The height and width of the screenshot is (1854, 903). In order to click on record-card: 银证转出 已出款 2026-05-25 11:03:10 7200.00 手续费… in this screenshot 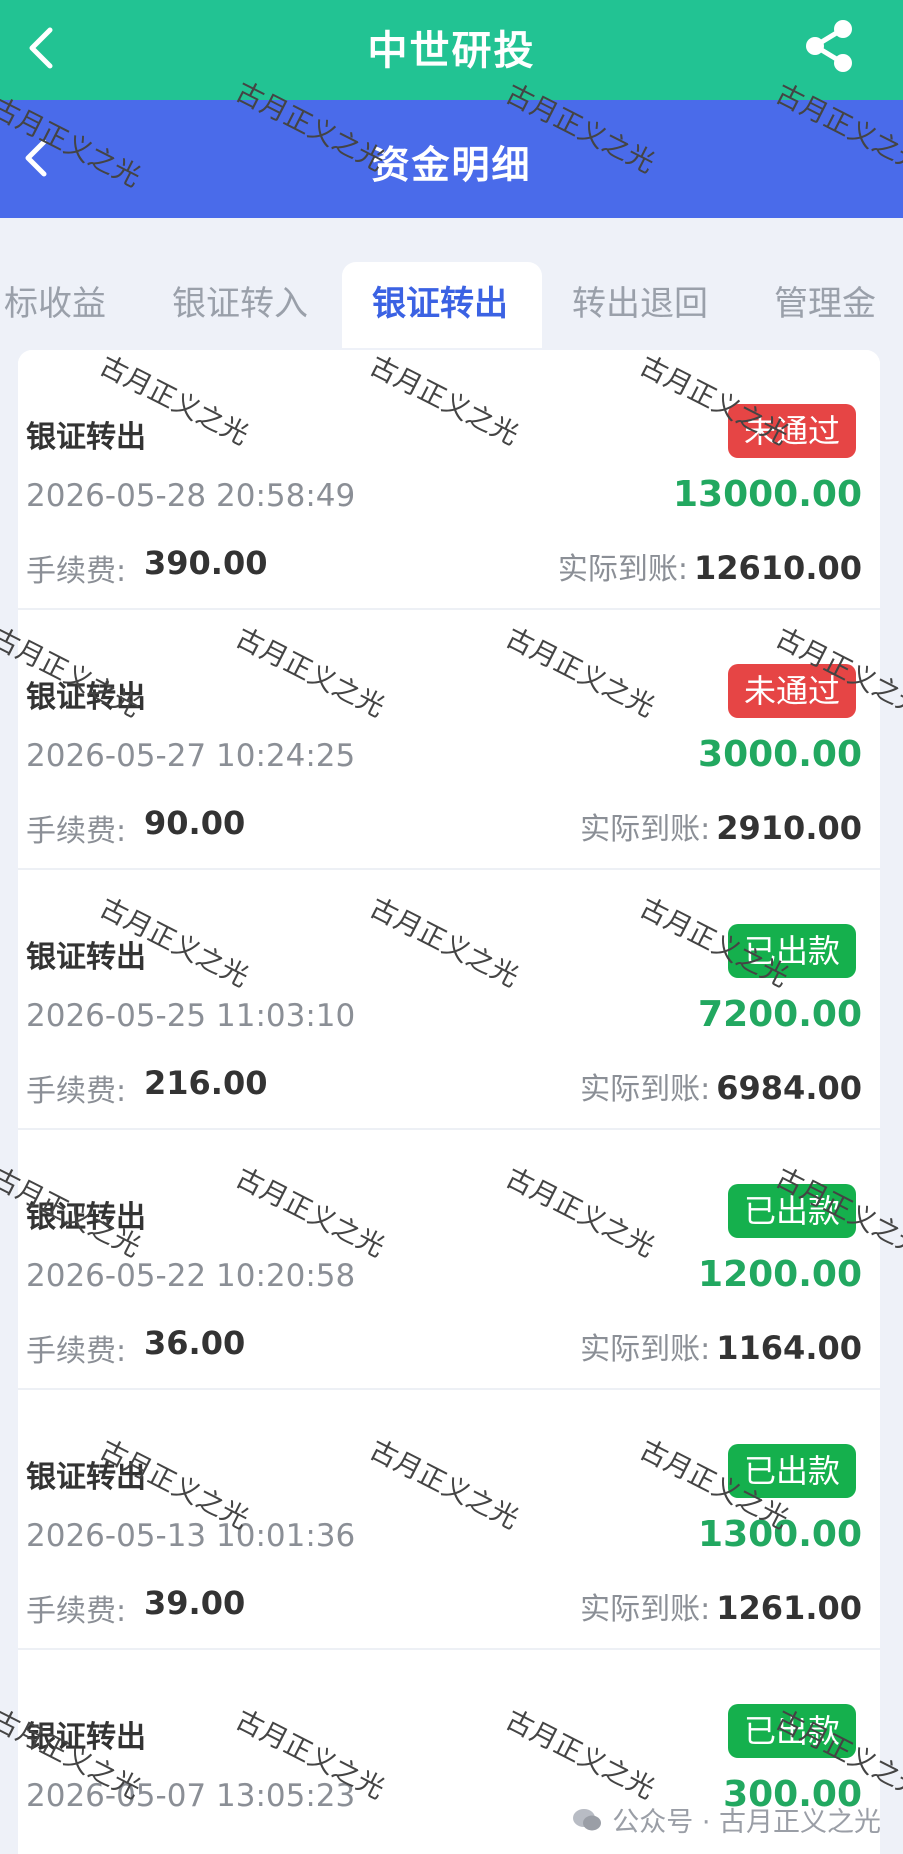, I will do `click(449, 1000)`.